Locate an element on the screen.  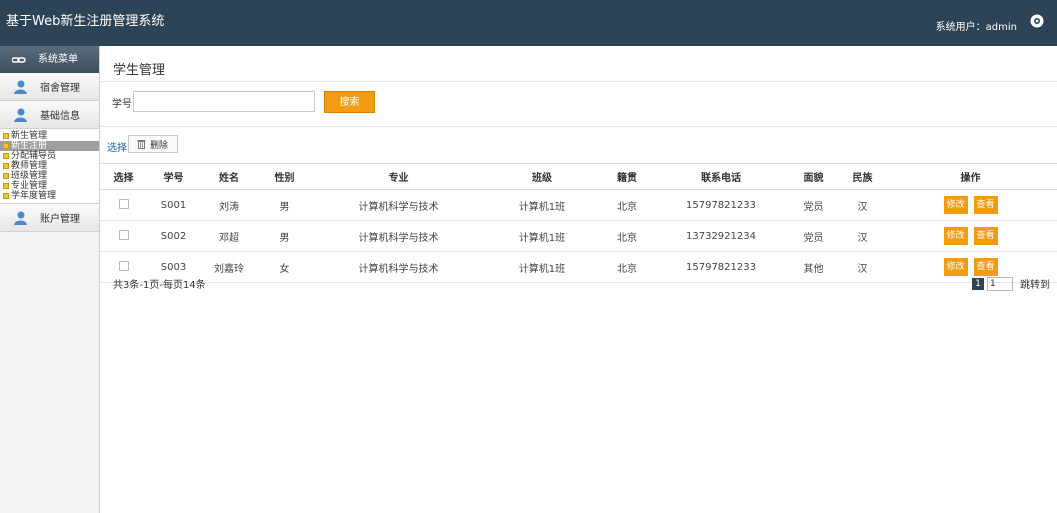
sidebar-item-label: 新生注册 is located at coordinates (29, 146).